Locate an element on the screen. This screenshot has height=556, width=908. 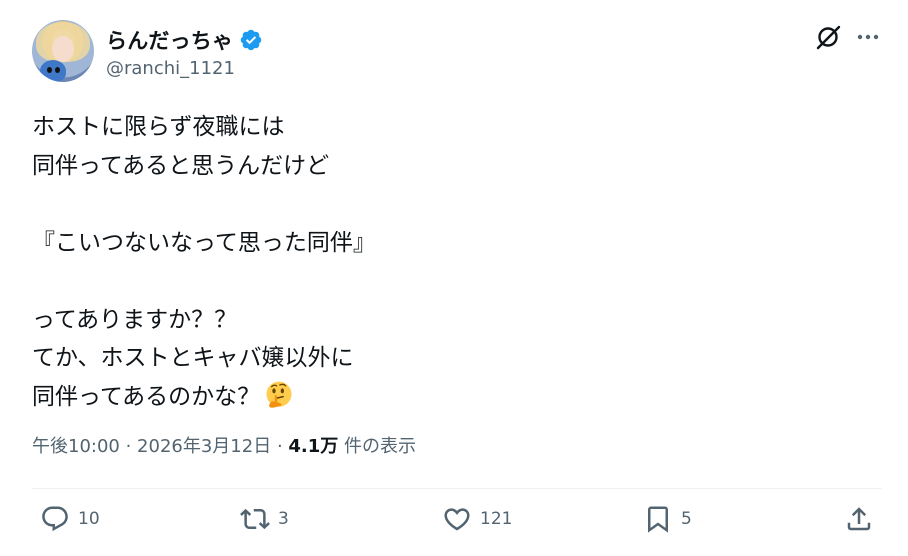
like-button: 121 is located at coordinates (477, 519).